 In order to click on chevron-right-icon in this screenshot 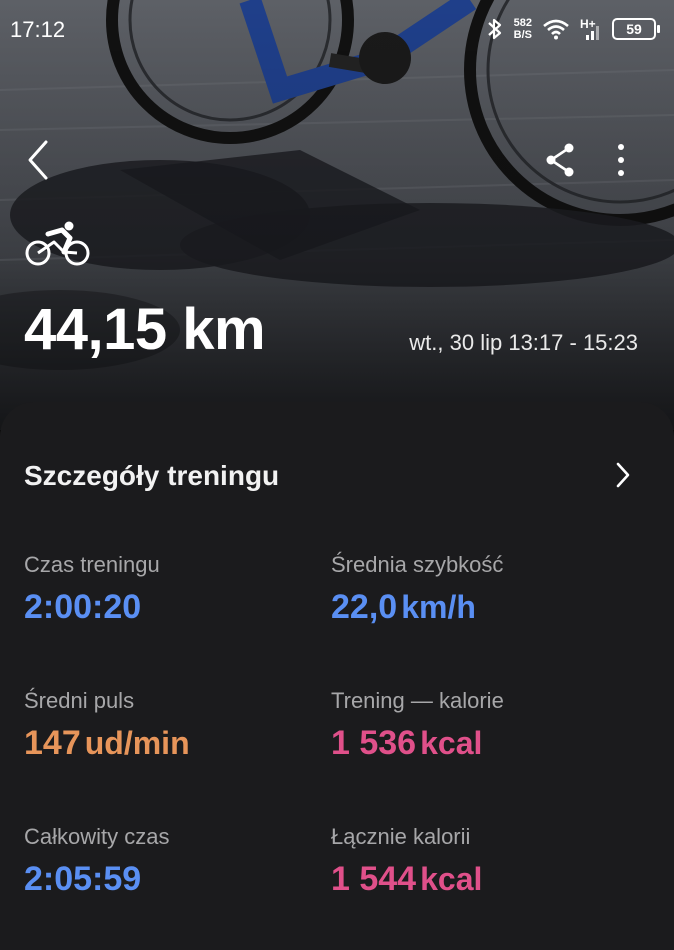, I will do `click(623, 475)`.